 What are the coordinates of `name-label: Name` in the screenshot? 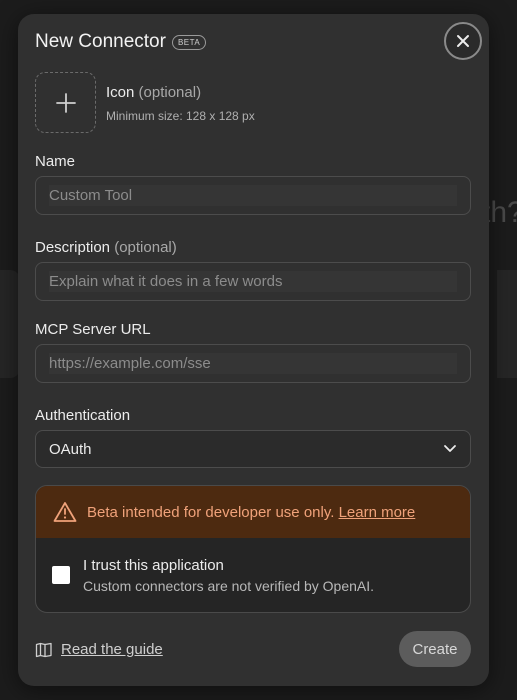 It's located at (55, 161).